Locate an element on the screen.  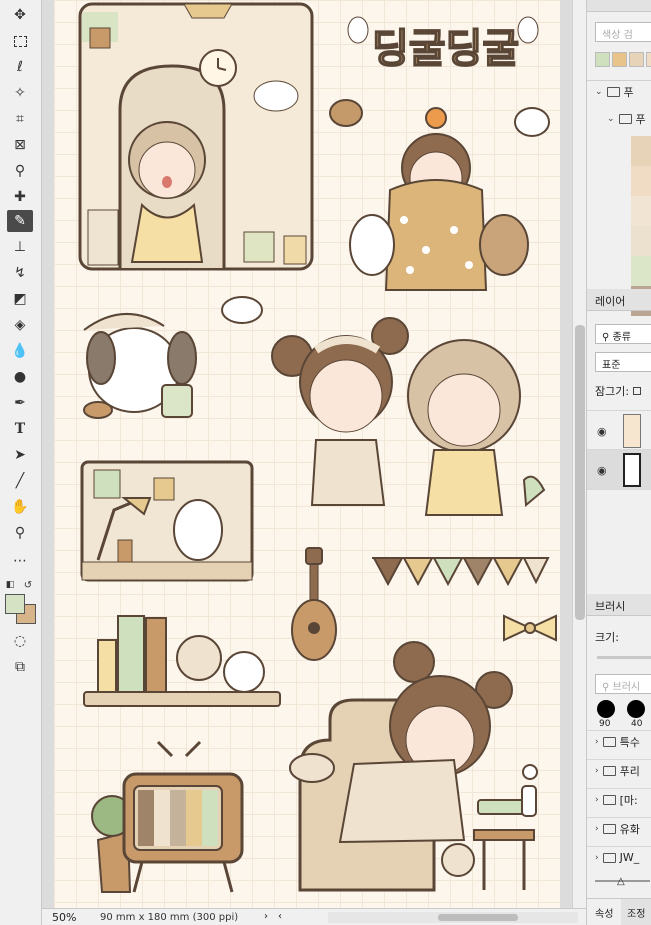
tv-plant-sticker is located at coordinates (167, 816).